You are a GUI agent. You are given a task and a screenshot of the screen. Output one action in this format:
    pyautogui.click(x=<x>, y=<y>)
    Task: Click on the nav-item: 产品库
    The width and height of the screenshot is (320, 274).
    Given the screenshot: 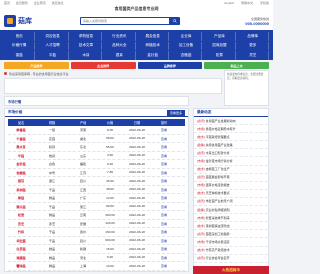 What is the action you would take?
    pyautogui.click(x=220, y=36)
    